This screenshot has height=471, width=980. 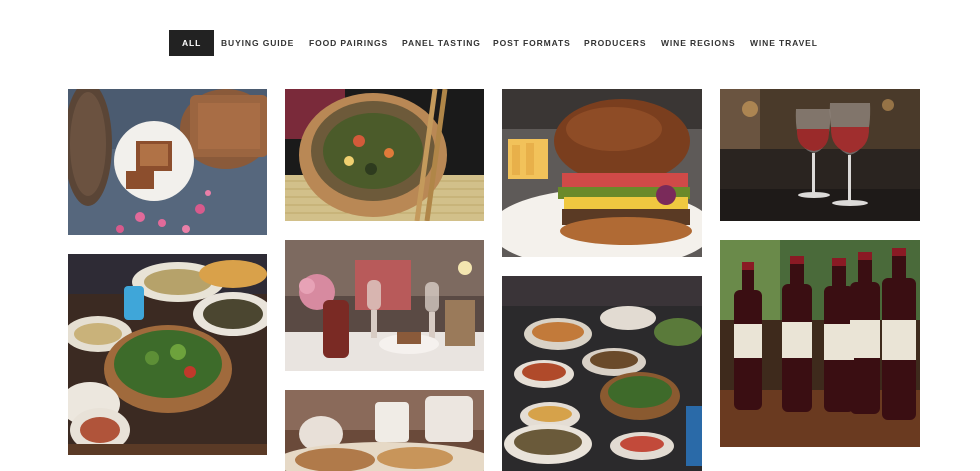 I want to click on photo-burger, so click(x=602, y=173).